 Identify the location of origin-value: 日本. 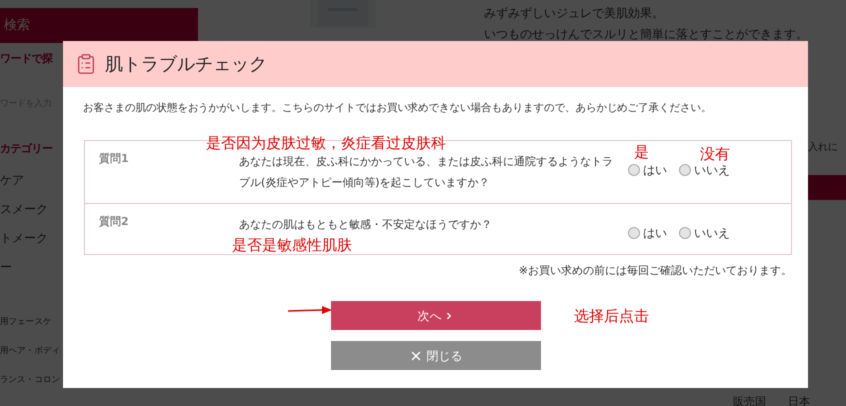
(799, 400).